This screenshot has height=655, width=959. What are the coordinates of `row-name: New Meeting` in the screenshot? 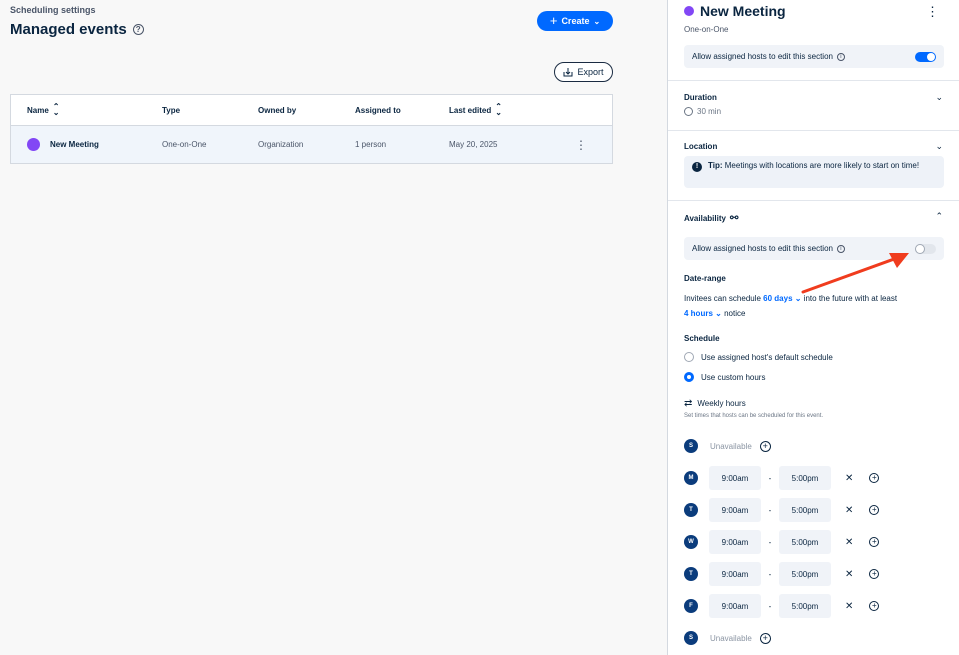 It's located at (74, 144).